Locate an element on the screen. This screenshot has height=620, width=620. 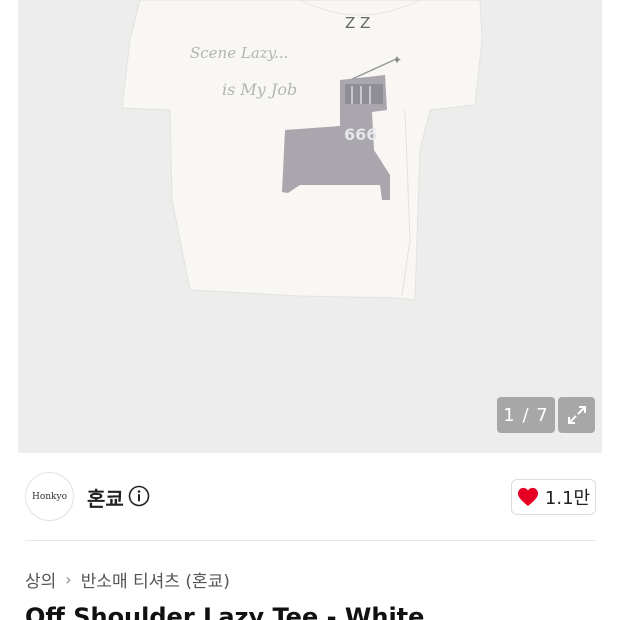
breadcrumb-category: 상의 is located at coordinates (40, 579).